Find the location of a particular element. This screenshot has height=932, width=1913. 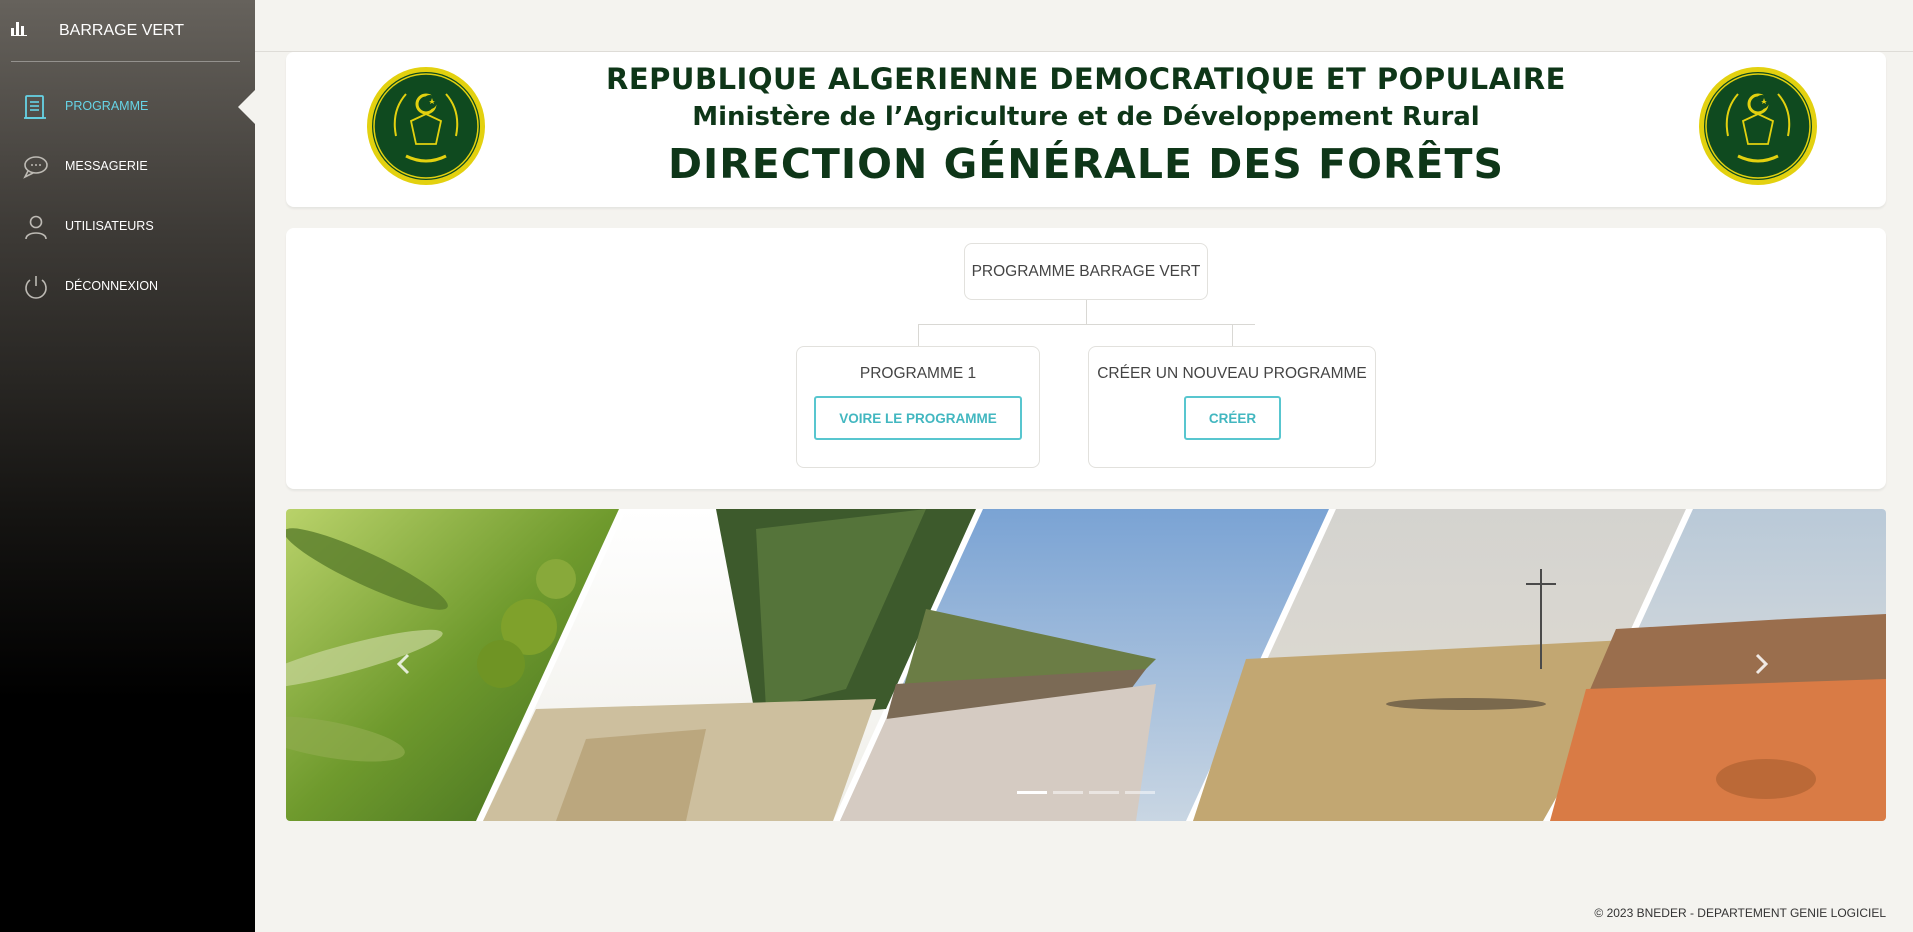

tree-node-new-program: CRÉER UN NOUVEAU PROGRAMME CRÉER is located at coordinates (1232, 407).